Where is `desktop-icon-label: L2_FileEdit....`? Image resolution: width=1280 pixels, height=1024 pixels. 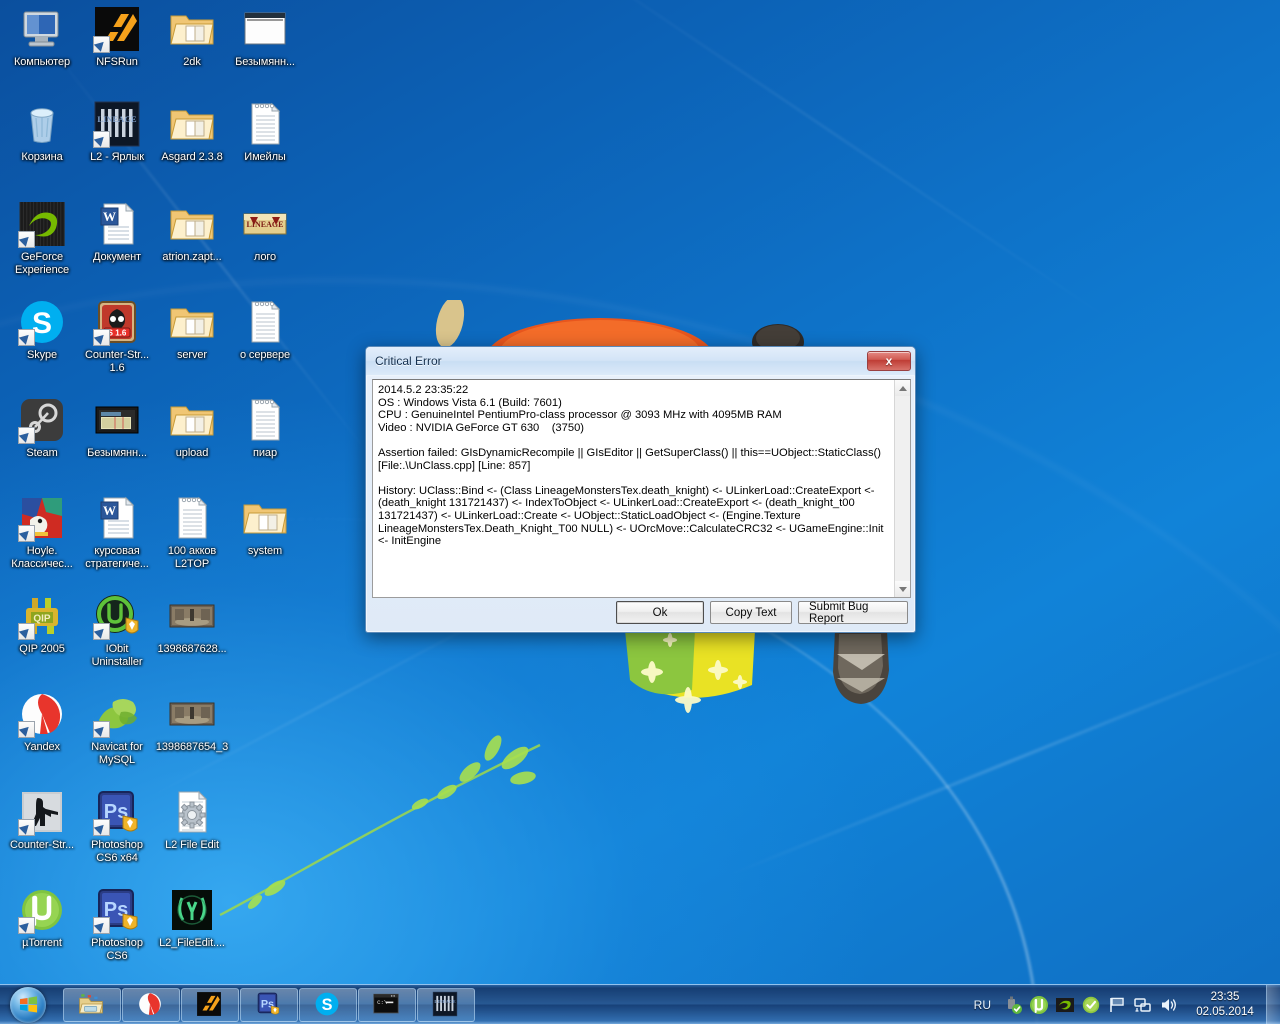 desktop-icon-label: L2_FileEdit.... is located at coordinates (192, 943).